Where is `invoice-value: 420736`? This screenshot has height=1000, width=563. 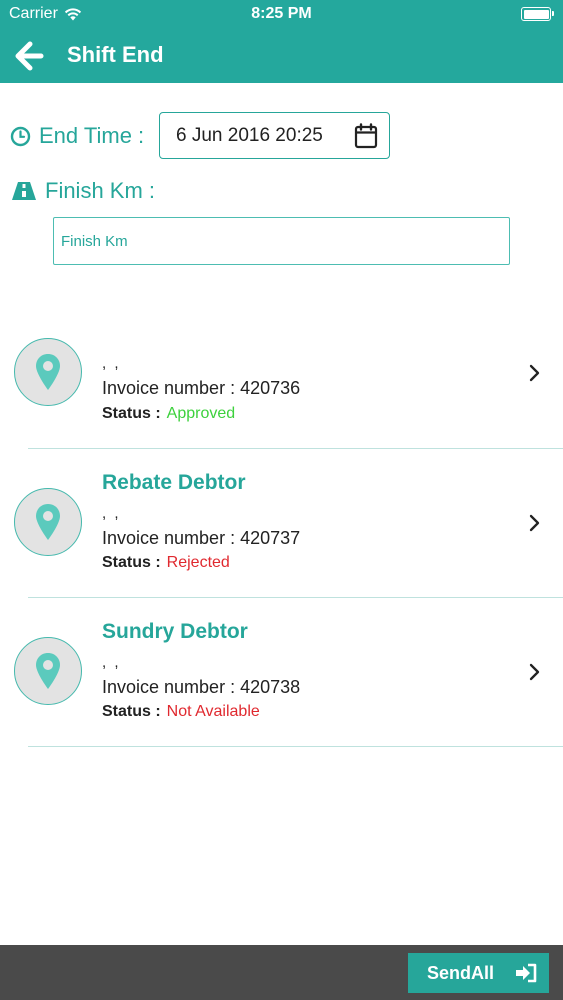 invoice-value: 420736 is located at coordinates (270, 388).